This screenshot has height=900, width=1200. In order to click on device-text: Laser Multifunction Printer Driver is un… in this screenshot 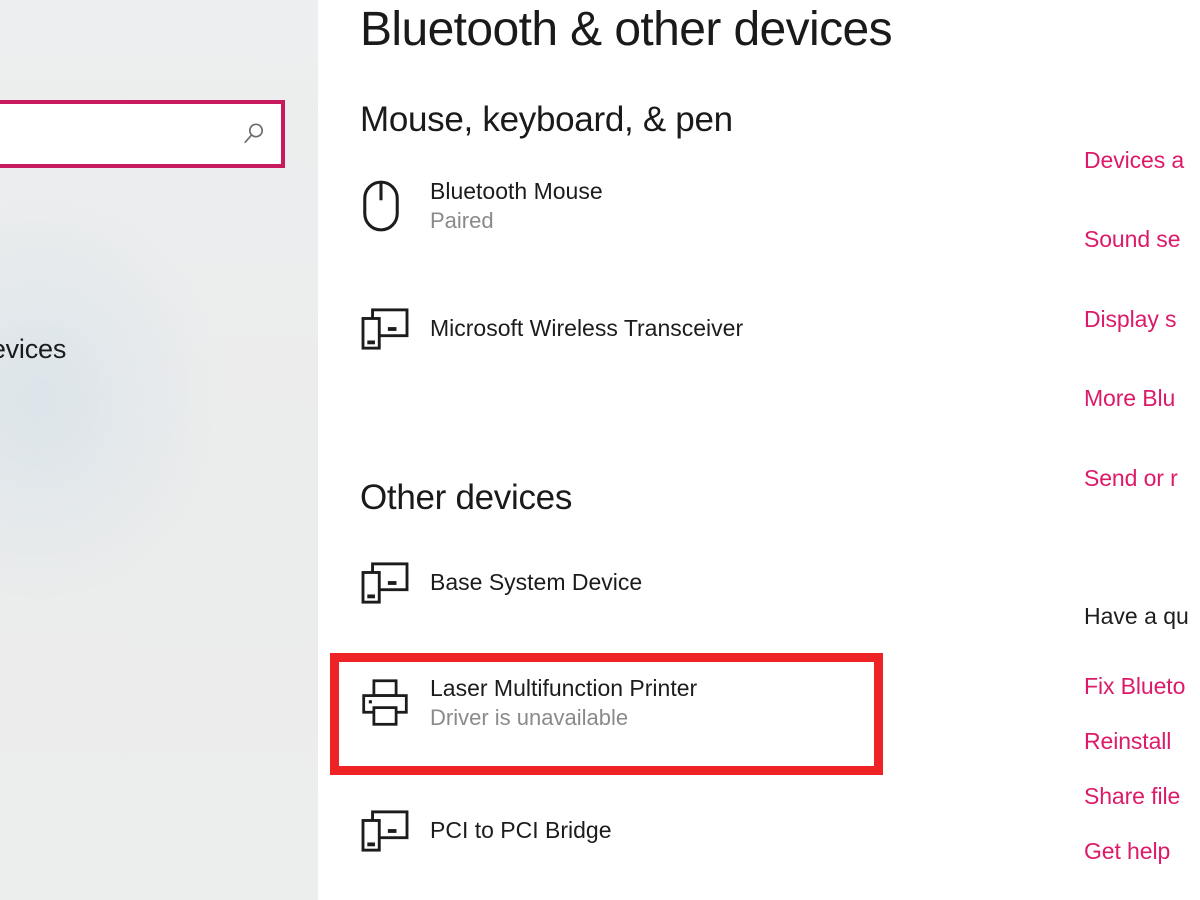, I will do `click(556, 703)`.